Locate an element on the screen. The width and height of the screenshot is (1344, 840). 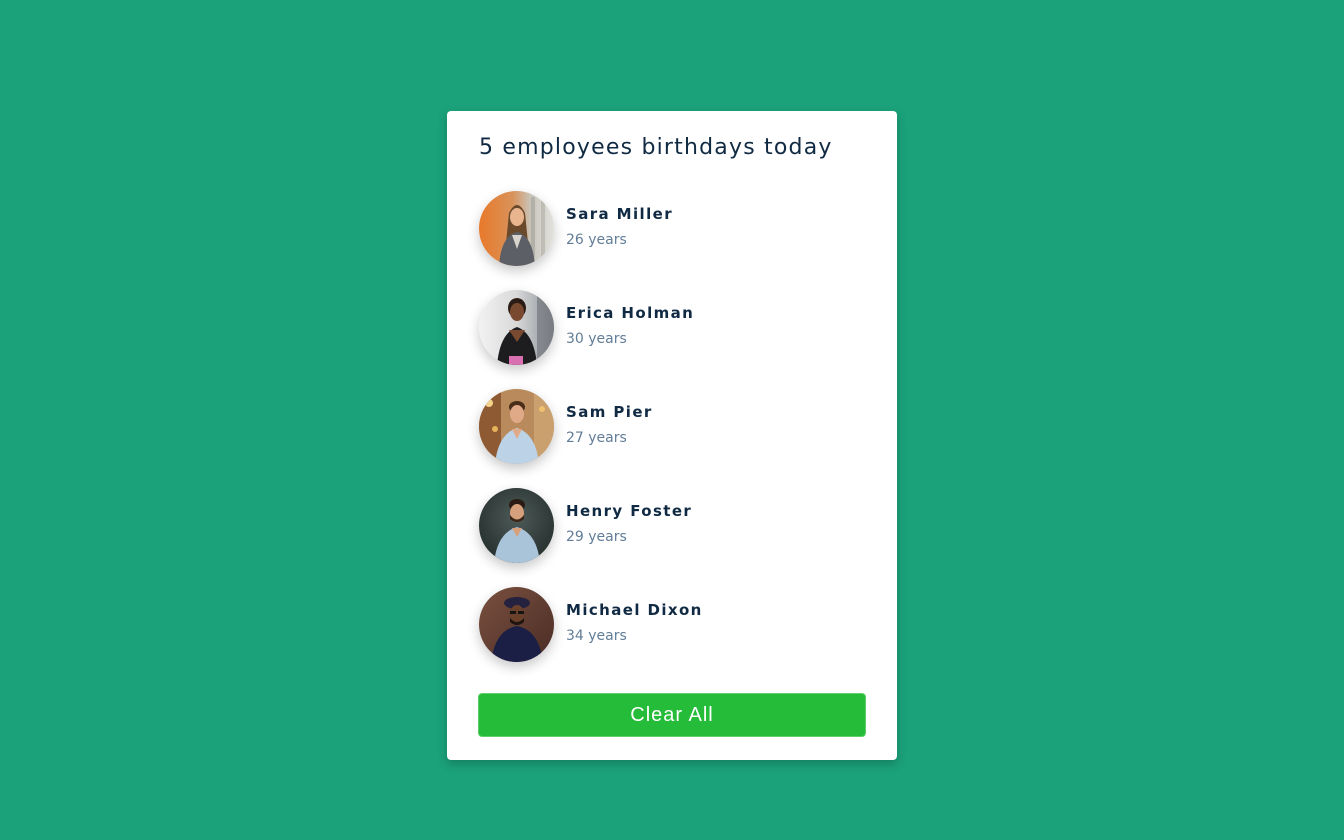
person-item: Sam Pier 27 years is located at coordinates (669, 426).